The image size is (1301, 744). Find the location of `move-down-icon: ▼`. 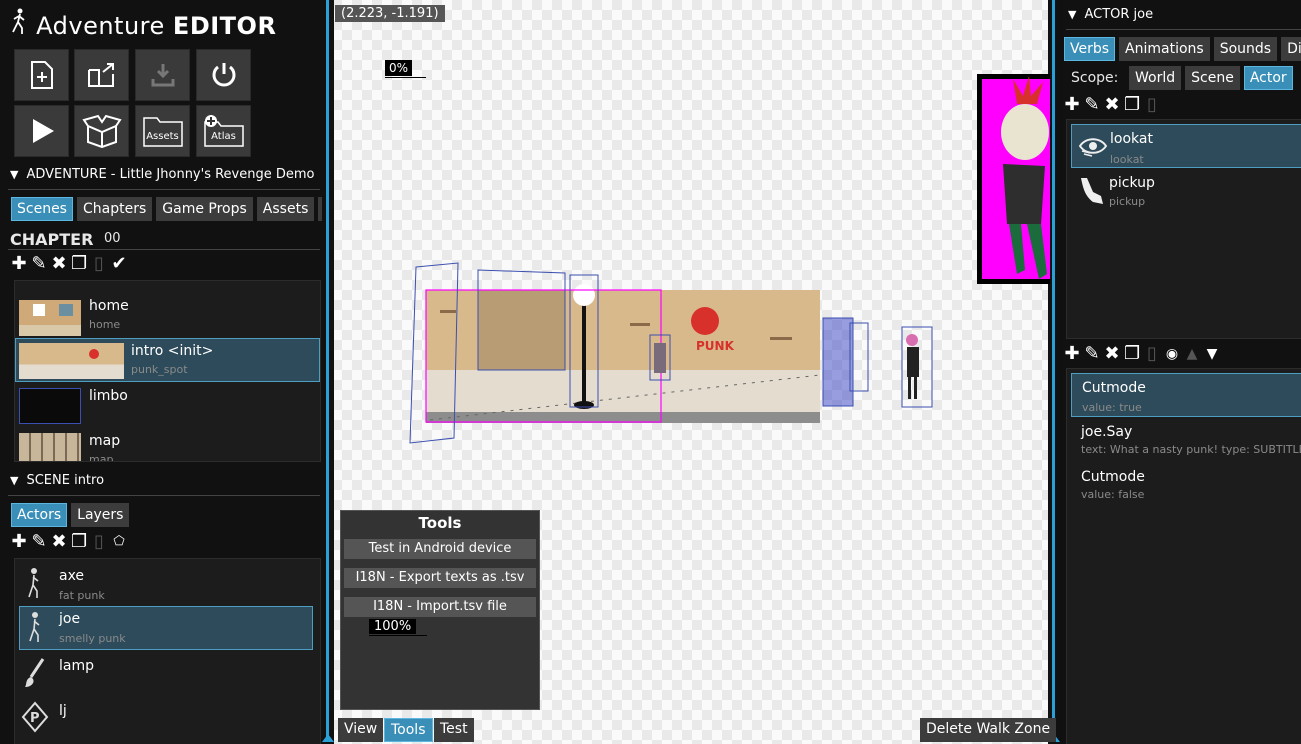

move-down-icon: ▼ is located at coordinates (1212, 354).